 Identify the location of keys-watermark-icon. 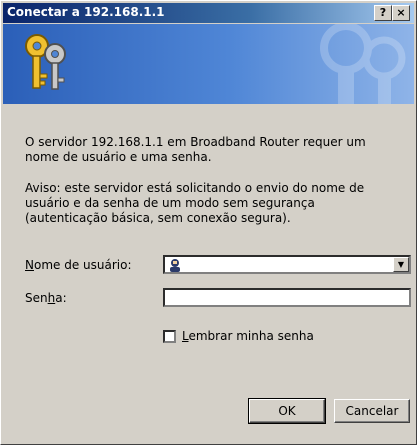
(363, 64).